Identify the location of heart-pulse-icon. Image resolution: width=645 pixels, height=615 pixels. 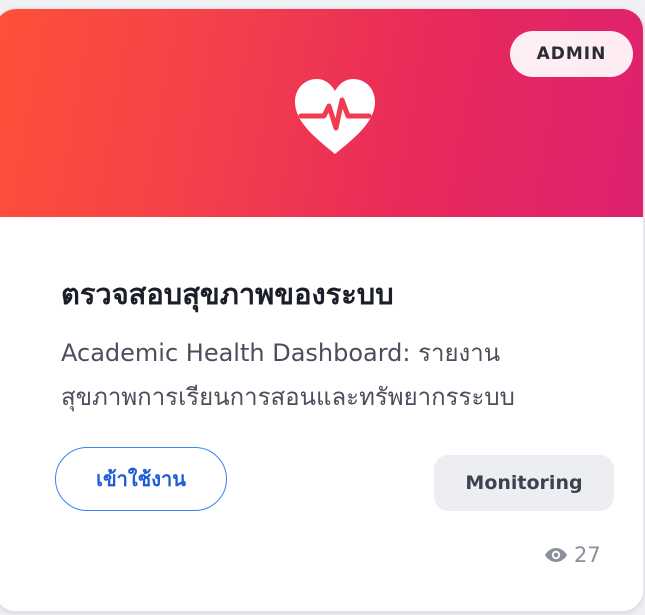
(335, 116).